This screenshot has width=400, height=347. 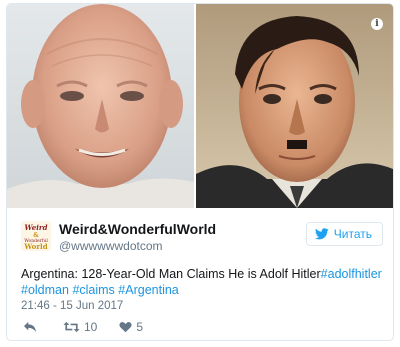 I want to click on info-icon: i, so click(x=377, y=24).